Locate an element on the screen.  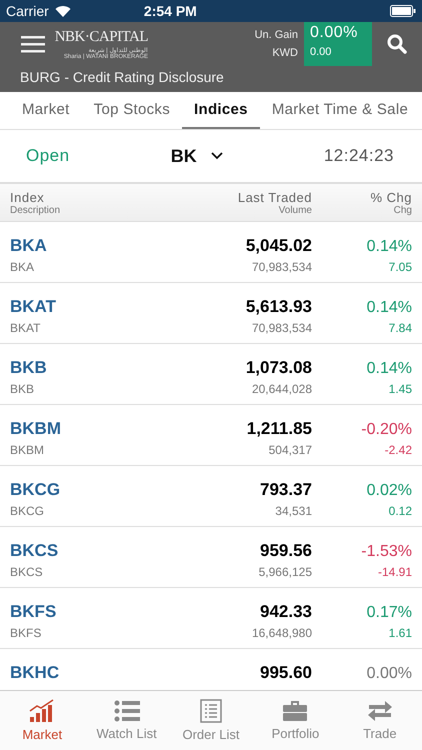
briefcase-icon is located at coordinates (295, 711).